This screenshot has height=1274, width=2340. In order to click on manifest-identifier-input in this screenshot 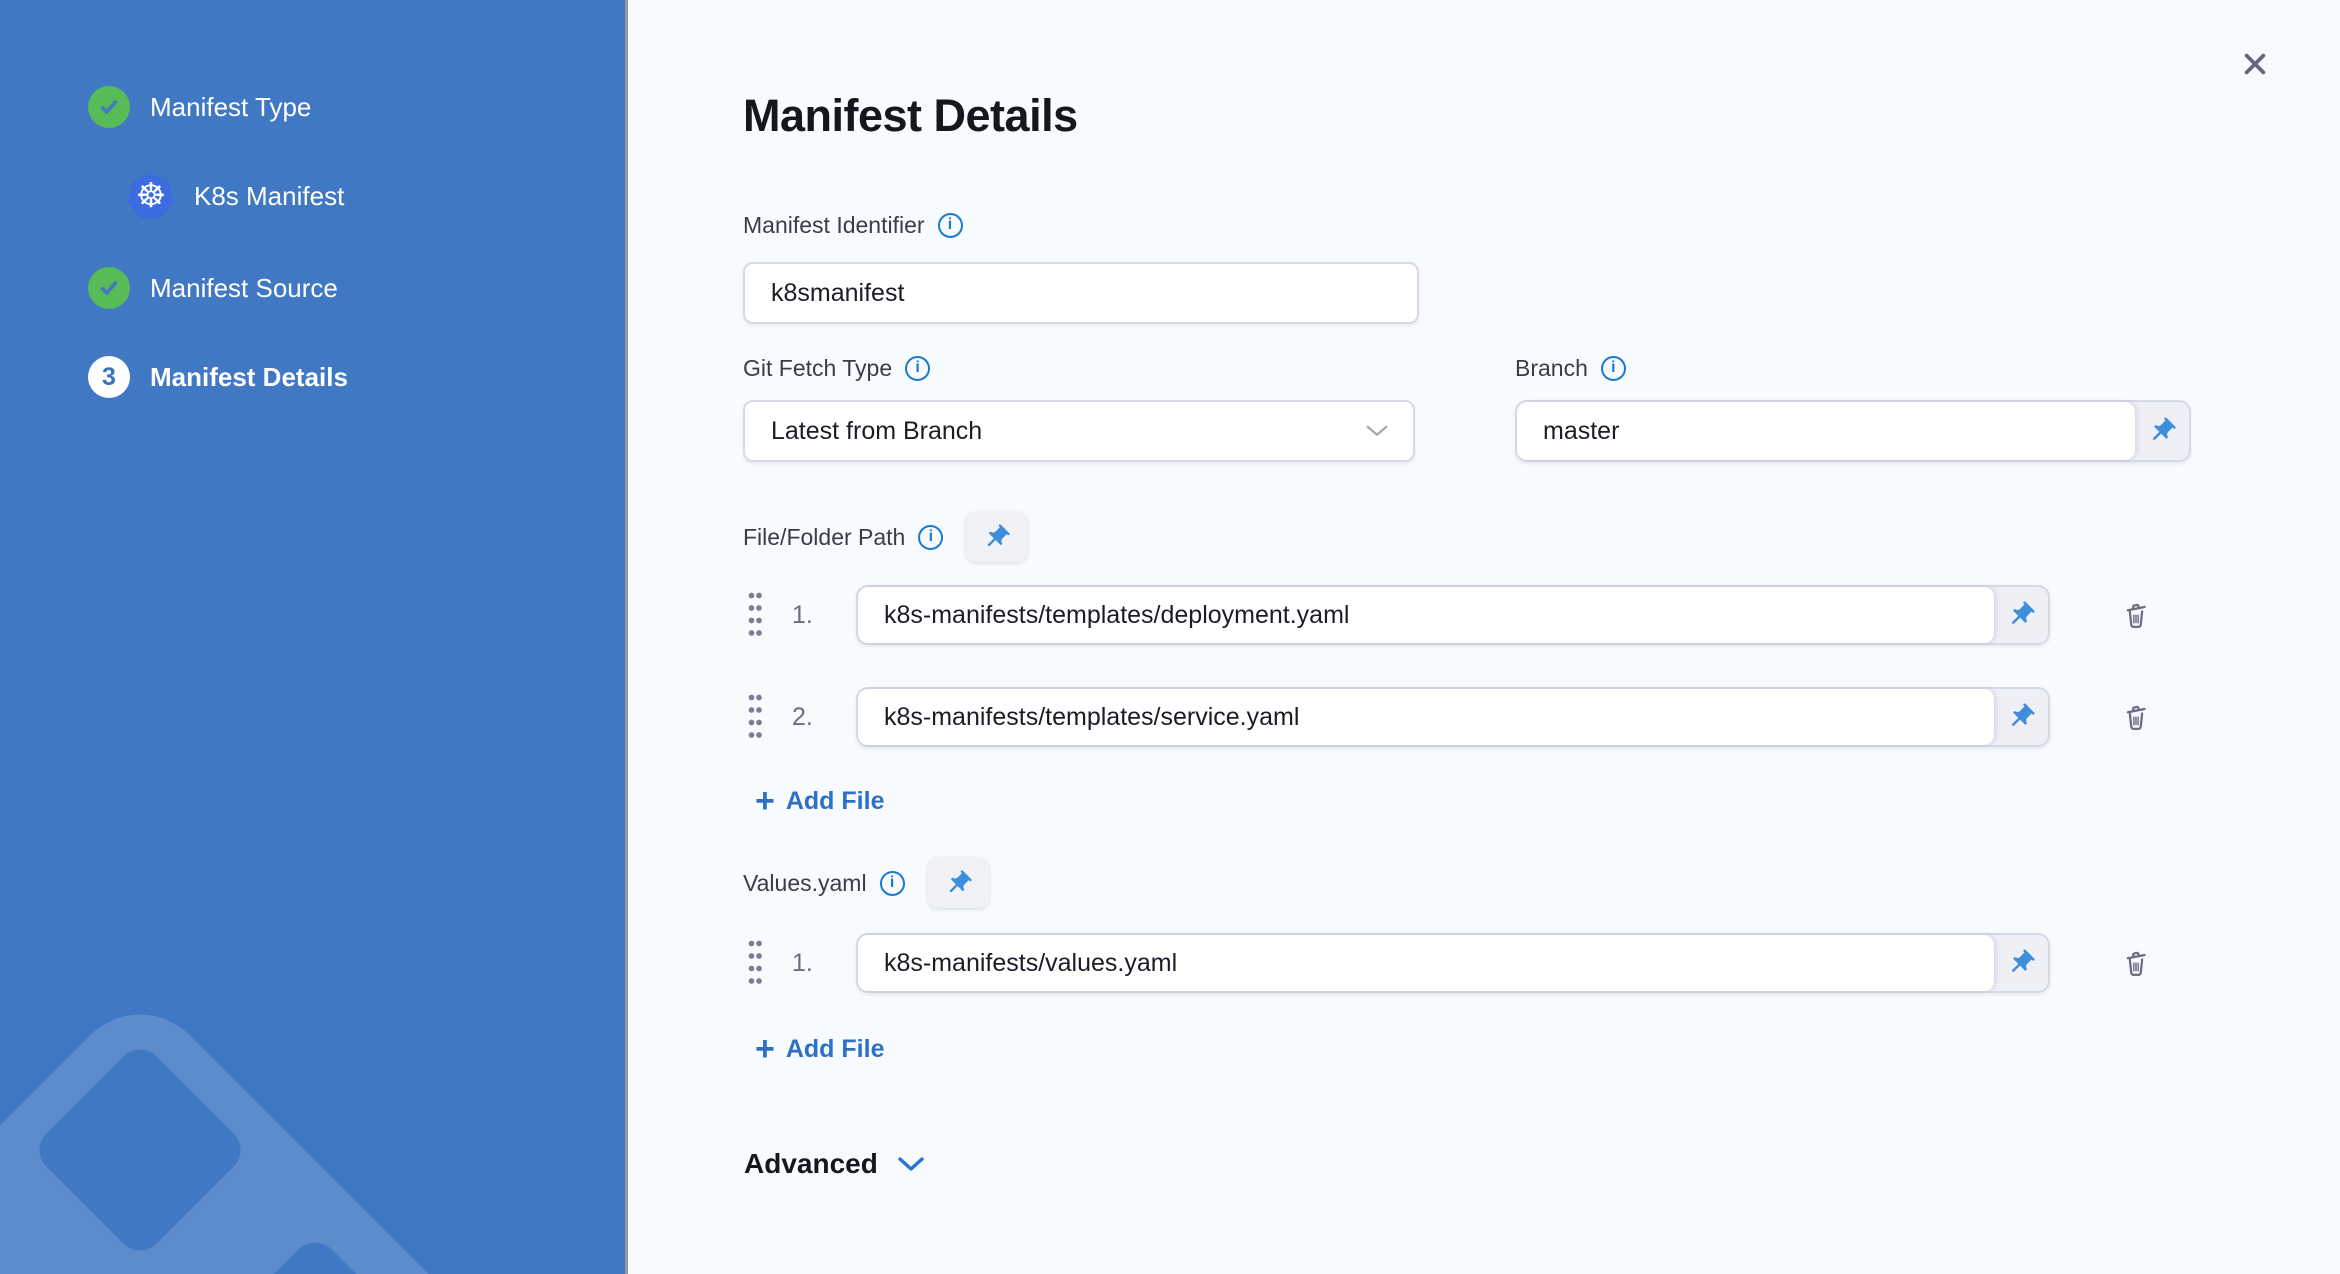, I will do `click(1081, 293)`.